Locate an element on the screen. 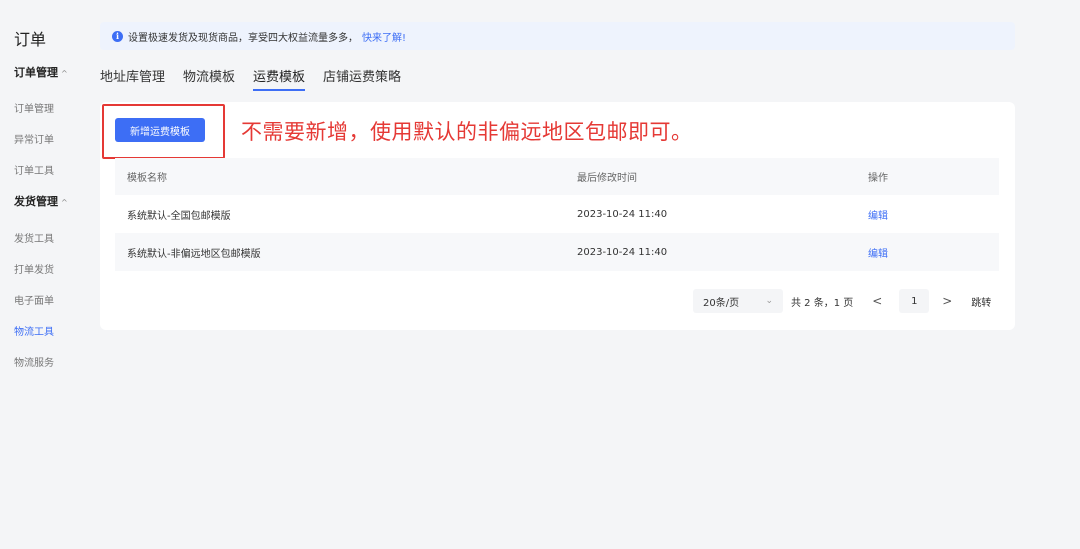  pagination: 20条/页 ⌄ 共 2 条，1 页 < 1 > 跳转 is located at coordinates (842, 301).